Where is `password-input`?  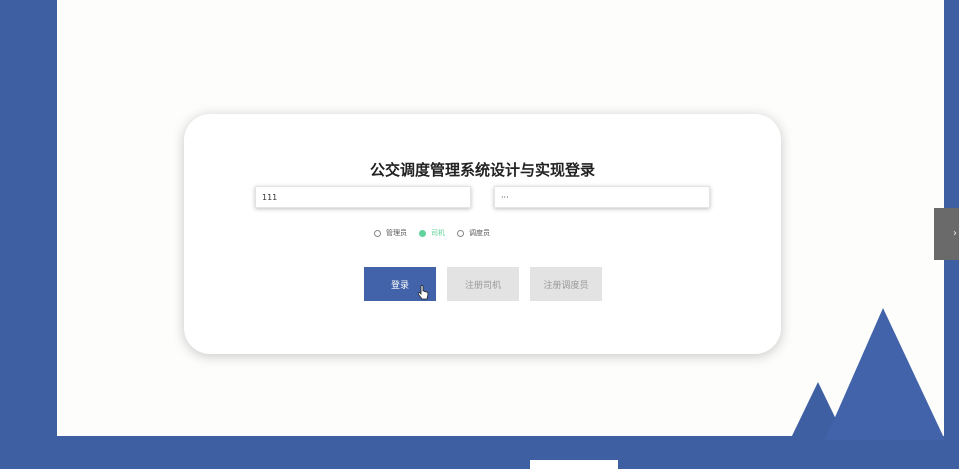
password-input is located at coordinates (602, 197).